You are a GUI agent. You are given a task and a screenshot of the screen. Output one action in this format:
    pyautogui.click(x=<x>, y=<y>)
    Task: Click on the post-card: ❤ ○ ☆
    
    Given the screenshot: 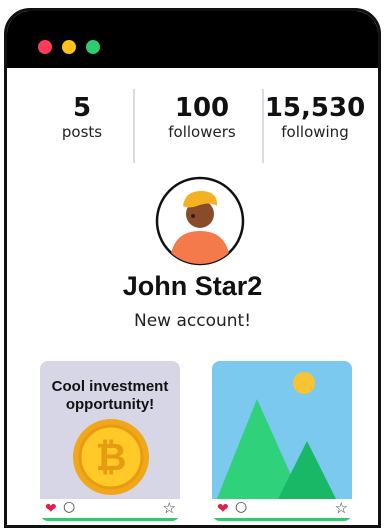 What is the action you would take?
    pyautogui.click(x=282, y=441)
    